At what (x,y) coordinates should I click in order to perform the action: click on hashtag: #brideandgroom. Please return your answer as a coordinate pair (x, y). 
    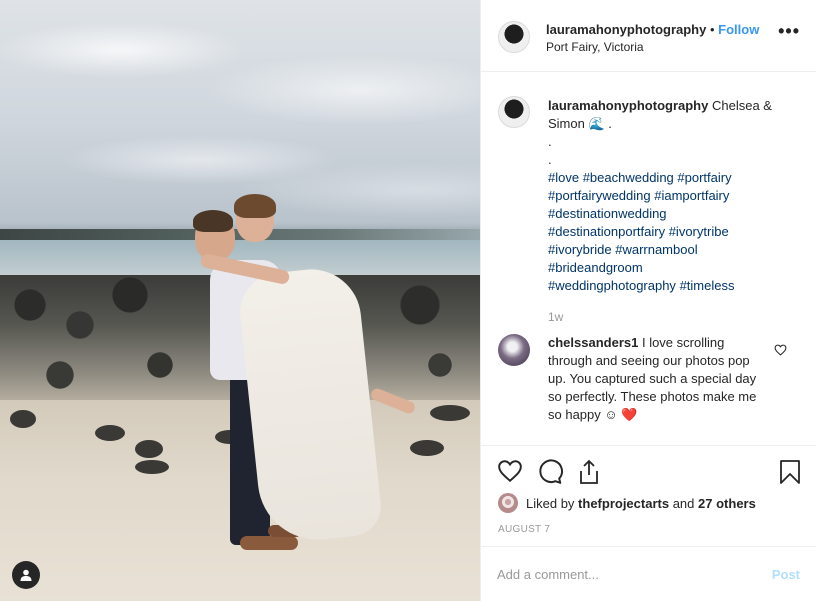
    Looking at the image, I should click on (595, 267).